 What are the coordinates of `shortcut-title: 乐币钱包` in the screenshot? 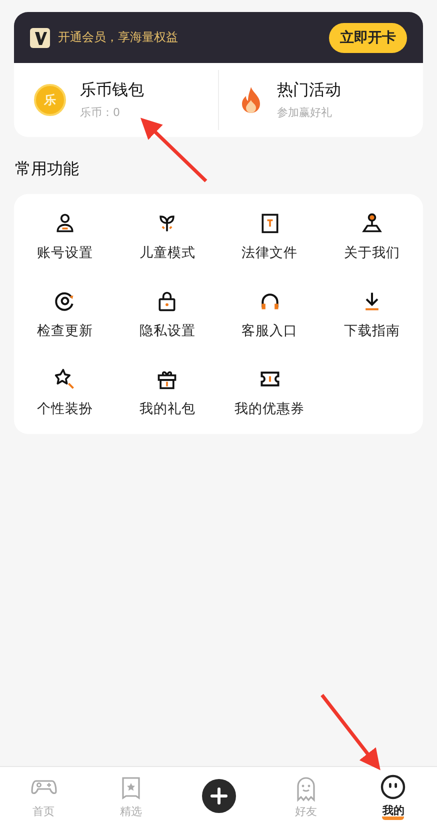 It's located at (112, 90).